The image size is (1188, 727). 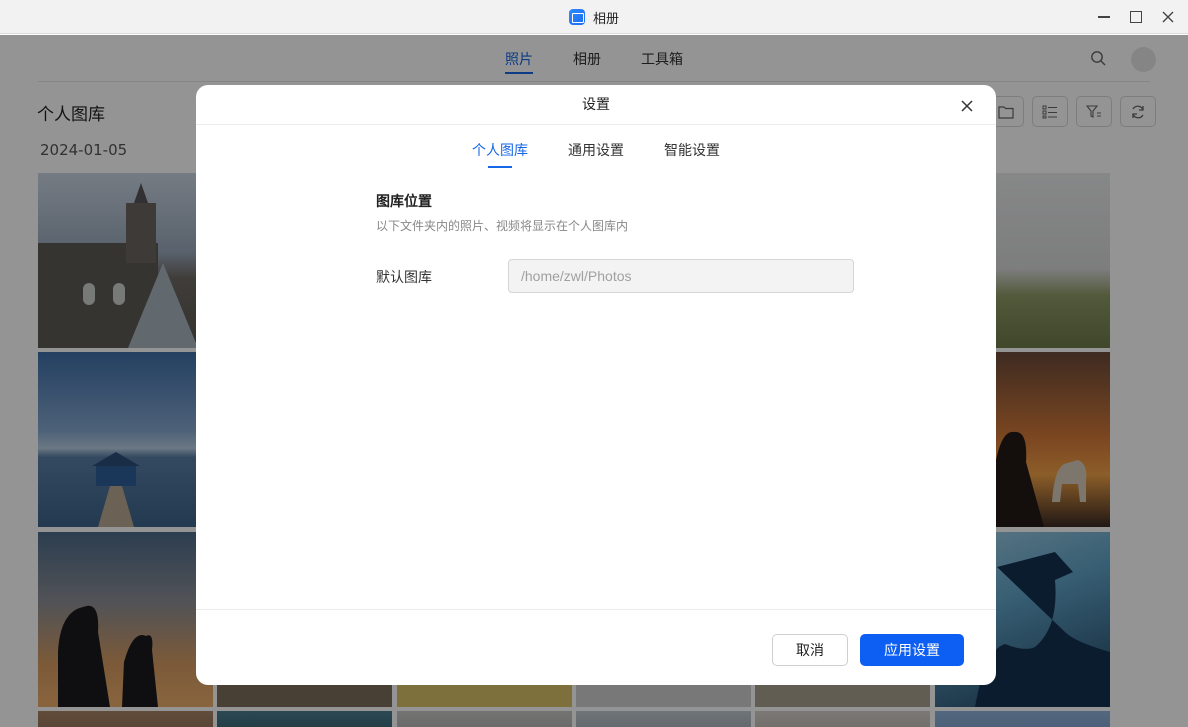 I want to click on maximize-button, so click(x=1136, y=17).